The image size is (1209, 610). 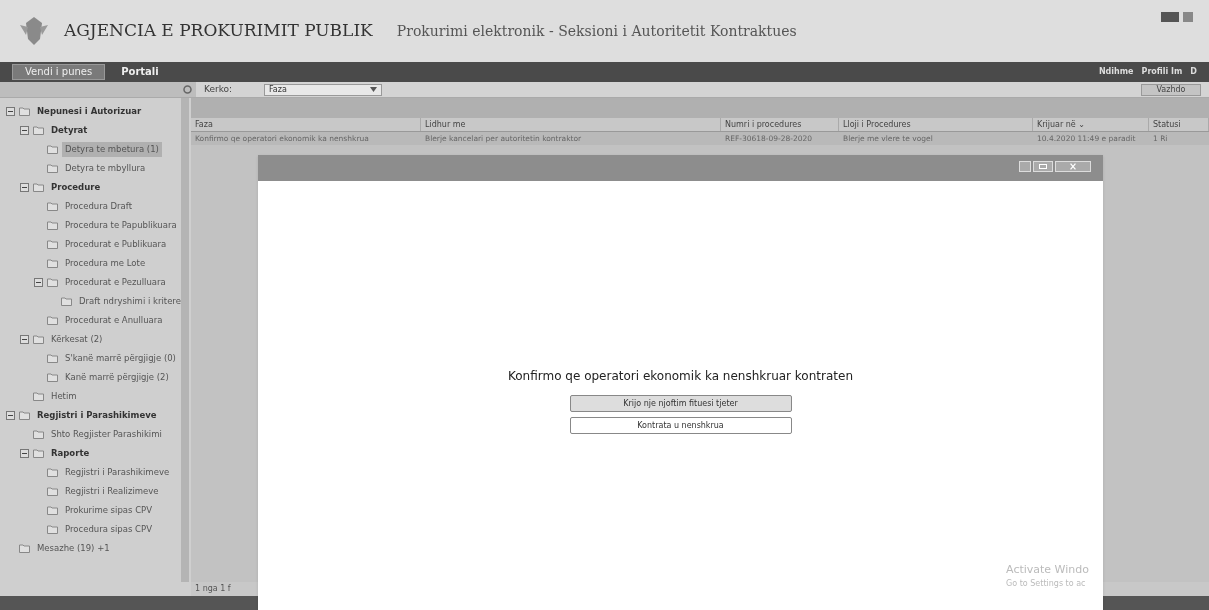 I want to click on nav-link: D, so click(x=1193, y=72).